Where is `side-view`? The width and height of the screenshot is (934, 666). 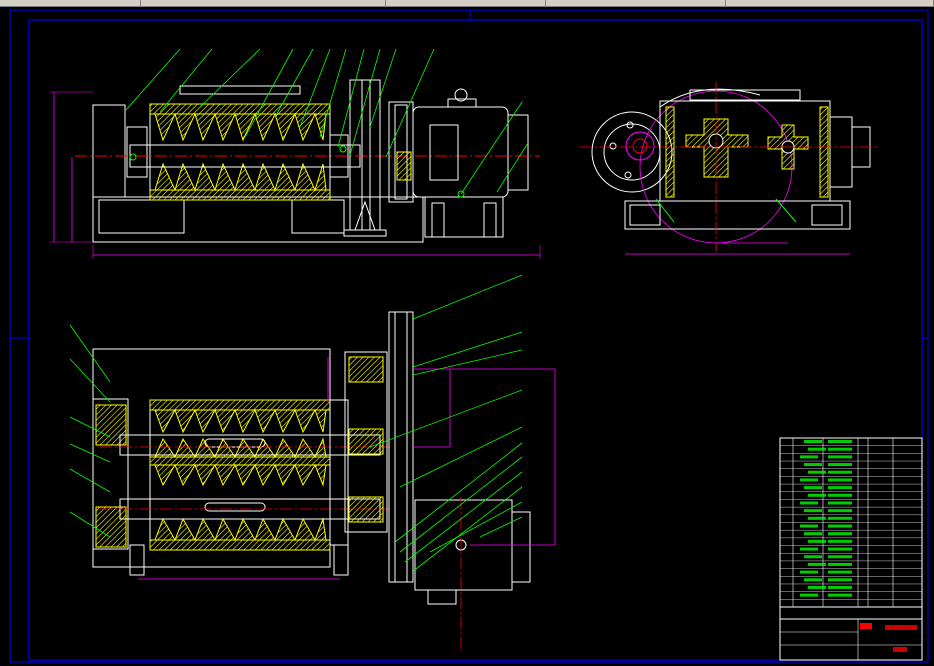
side-view is located at coordinates (730, 168).